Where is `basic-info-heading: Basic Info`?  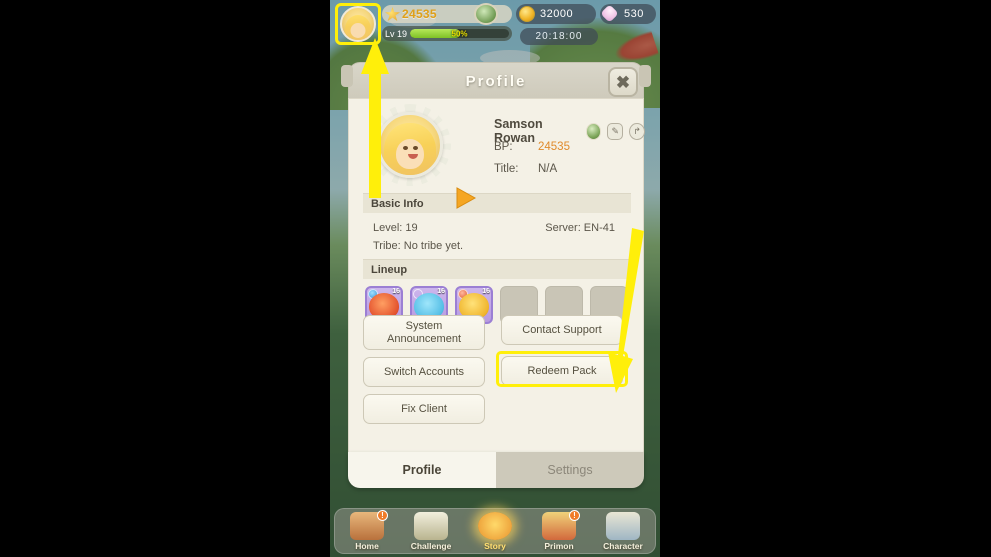 basic-info-heading: Basic Info is located at coordinates (397, 203).